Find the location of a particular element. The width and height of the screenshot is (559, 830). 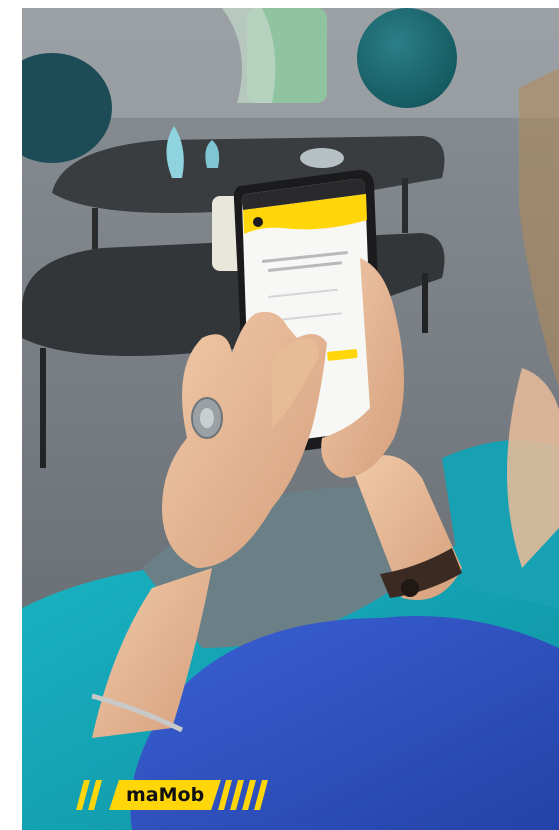

mamob-logo: maMob is located at coordinates (177, 795).